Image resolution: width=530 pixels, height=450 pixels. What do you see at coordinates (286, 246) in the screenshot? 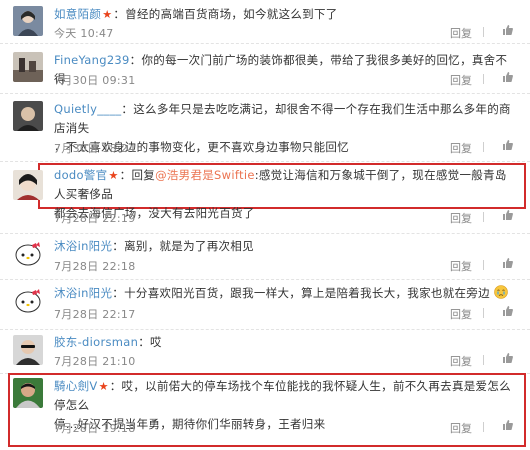
I see `comment-text: 沐浴in阳光：离别，就是为了再次相见` at bounding box center [286, 246].